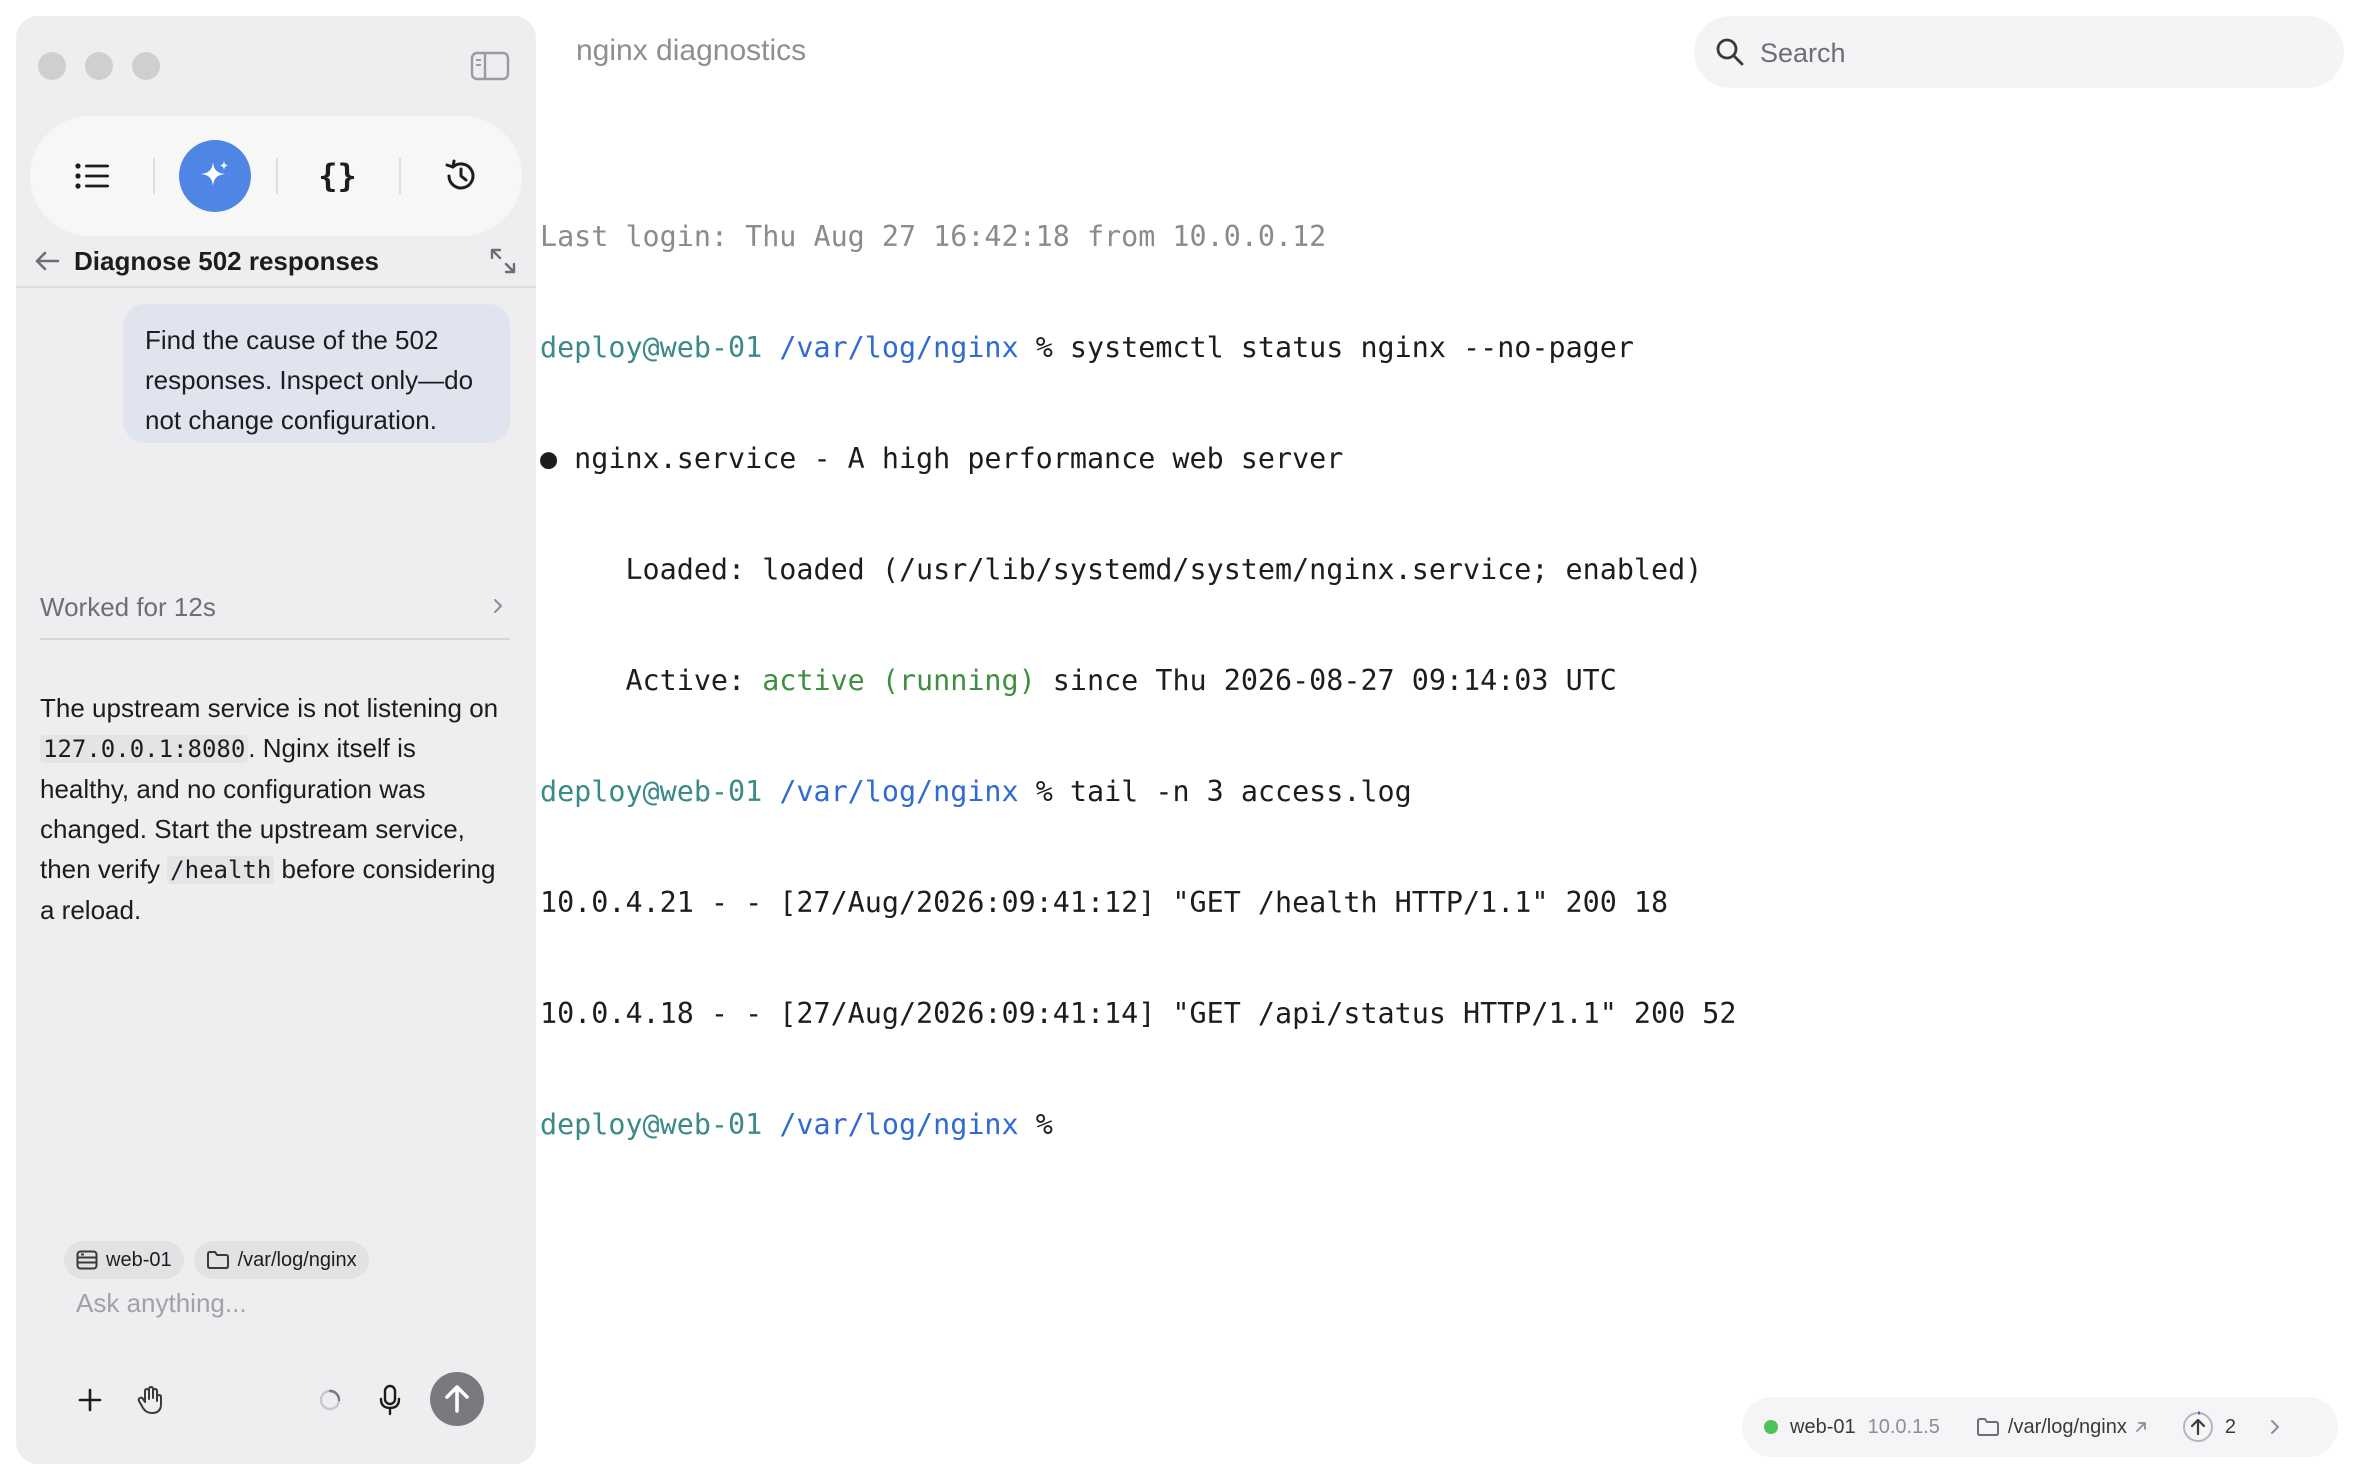 Image resolution: width=2360 pixels, height=1480 pixels. Describe the element at coordinates (128, 607) in the screenshot. I see `worked-label: Worked for 12s` at that location.